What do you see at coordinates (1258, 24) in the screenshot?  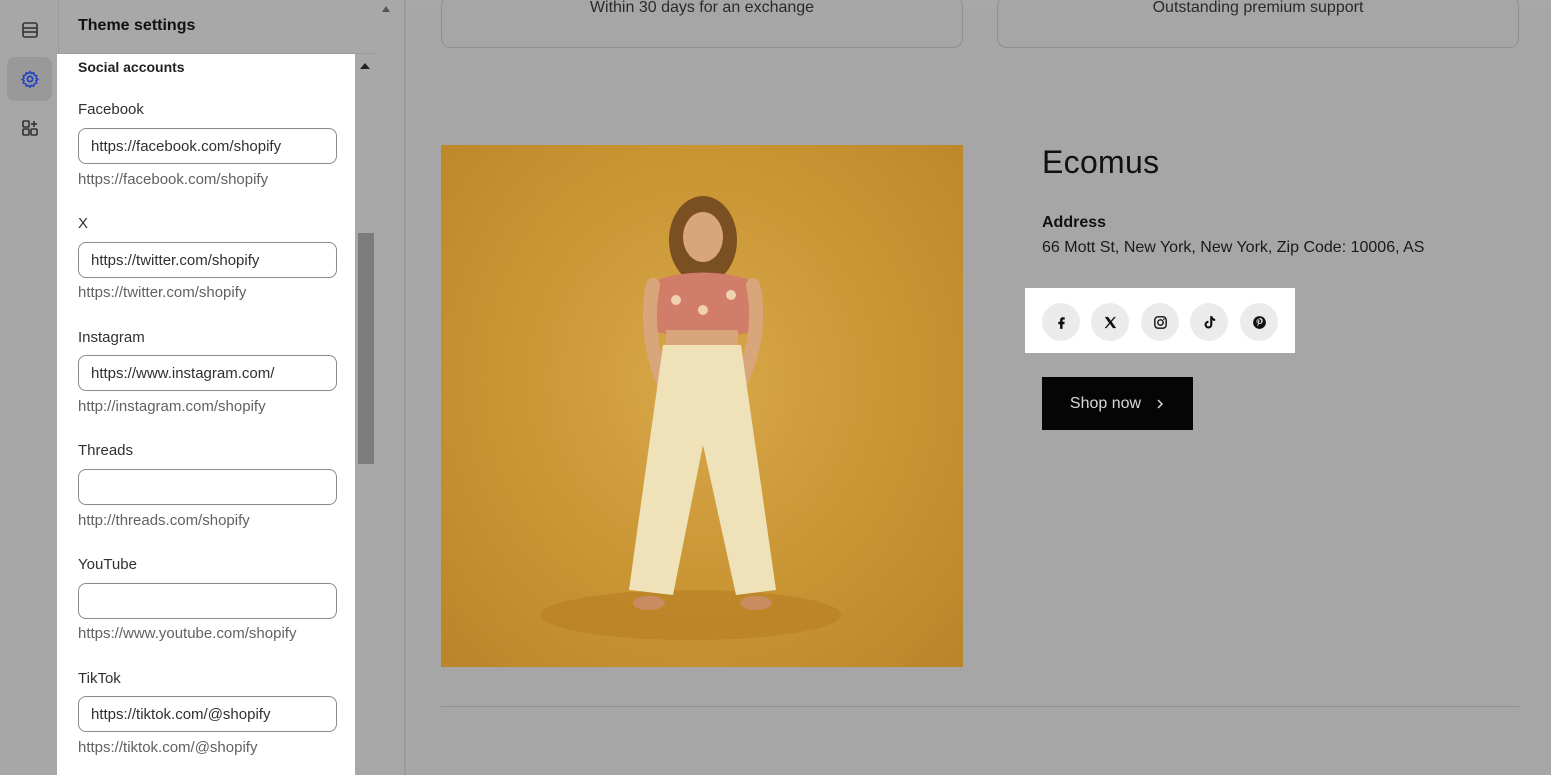 I see `promo-card-support: Outstanding premium support` at bounding box center [1258, 24].